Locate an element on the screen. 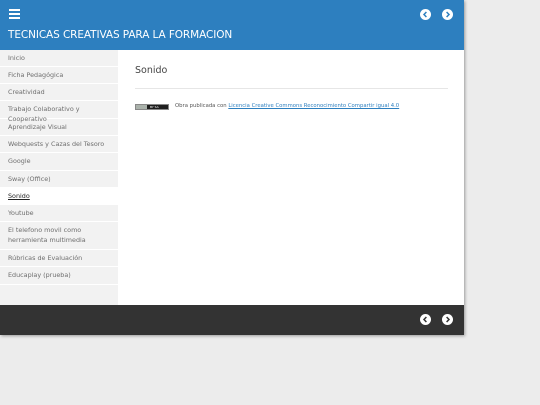 The height and width of the screenshot is (405, 540). sidebar-item-sonido: Sonido is located at coordinates (59, 196).